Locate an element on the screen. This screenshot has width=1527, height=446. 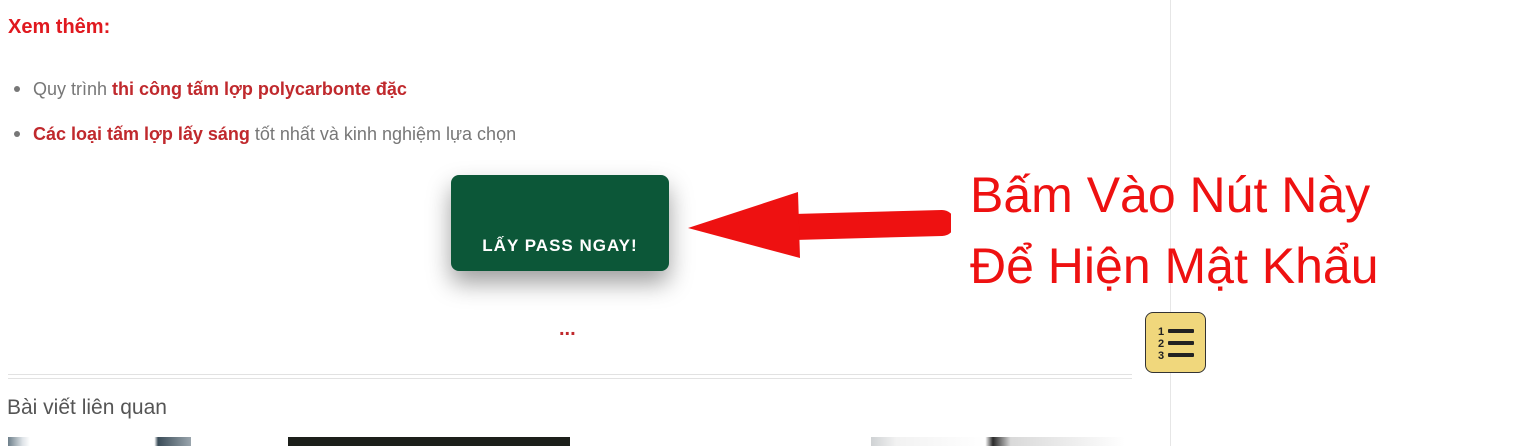
annotation-line-1: Bấm Vào Nút Này is located at coordinates (1170, 195).